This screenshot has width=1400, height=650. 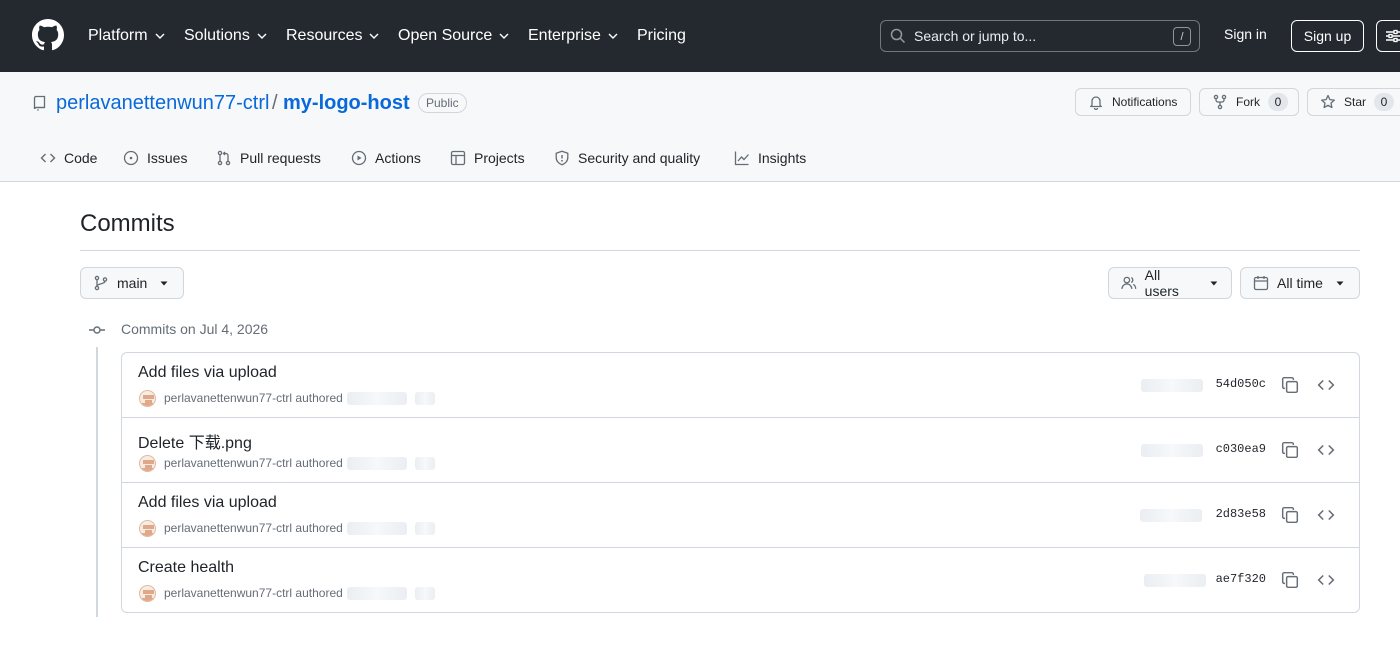 I want to click on title-divider, so click(x=720, y=250).